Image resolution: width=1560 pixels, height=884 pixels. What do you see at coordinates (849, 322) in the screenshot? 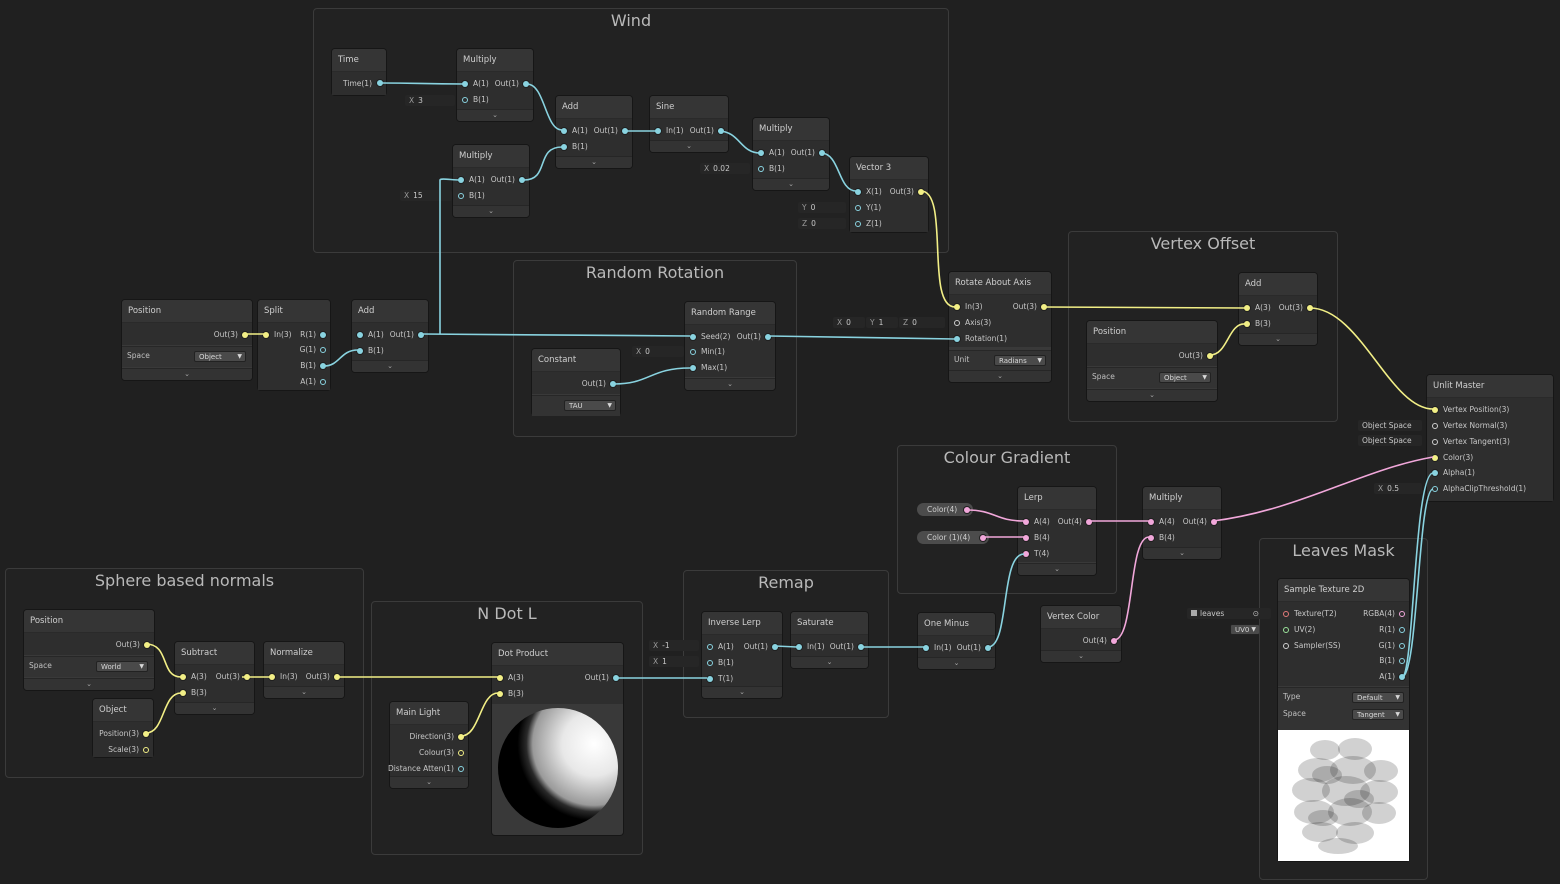
I see `axis-x-field: X0` at bounding box center [849, 322].